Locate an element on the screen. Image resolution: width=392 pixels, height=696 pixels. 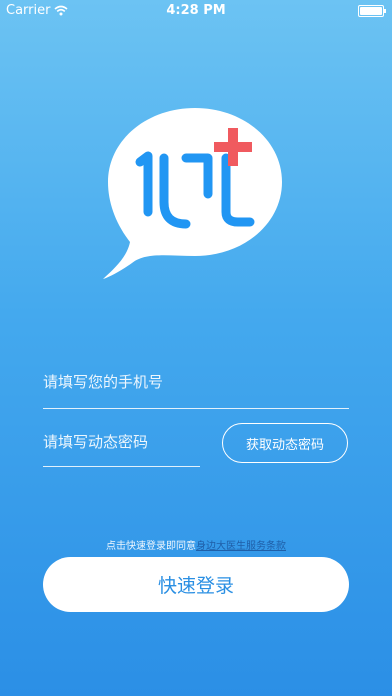
app-logo is located at coordinates (192, 193).